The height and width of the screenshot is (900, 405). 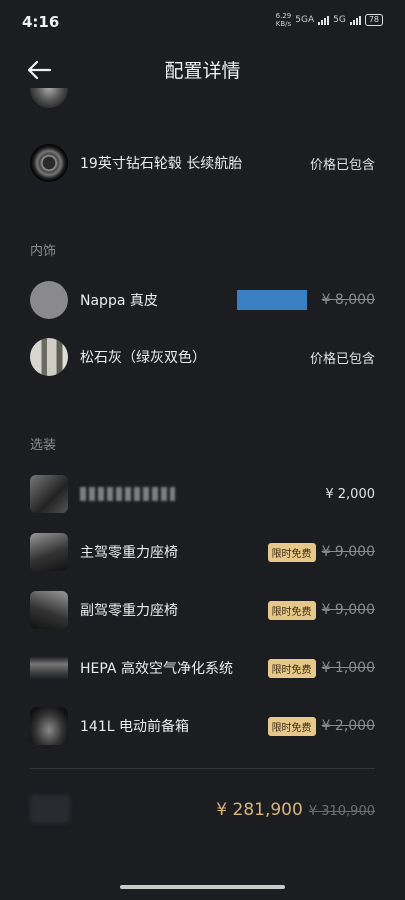 I want to click on list-item-partial, so click(x=202, y=106).